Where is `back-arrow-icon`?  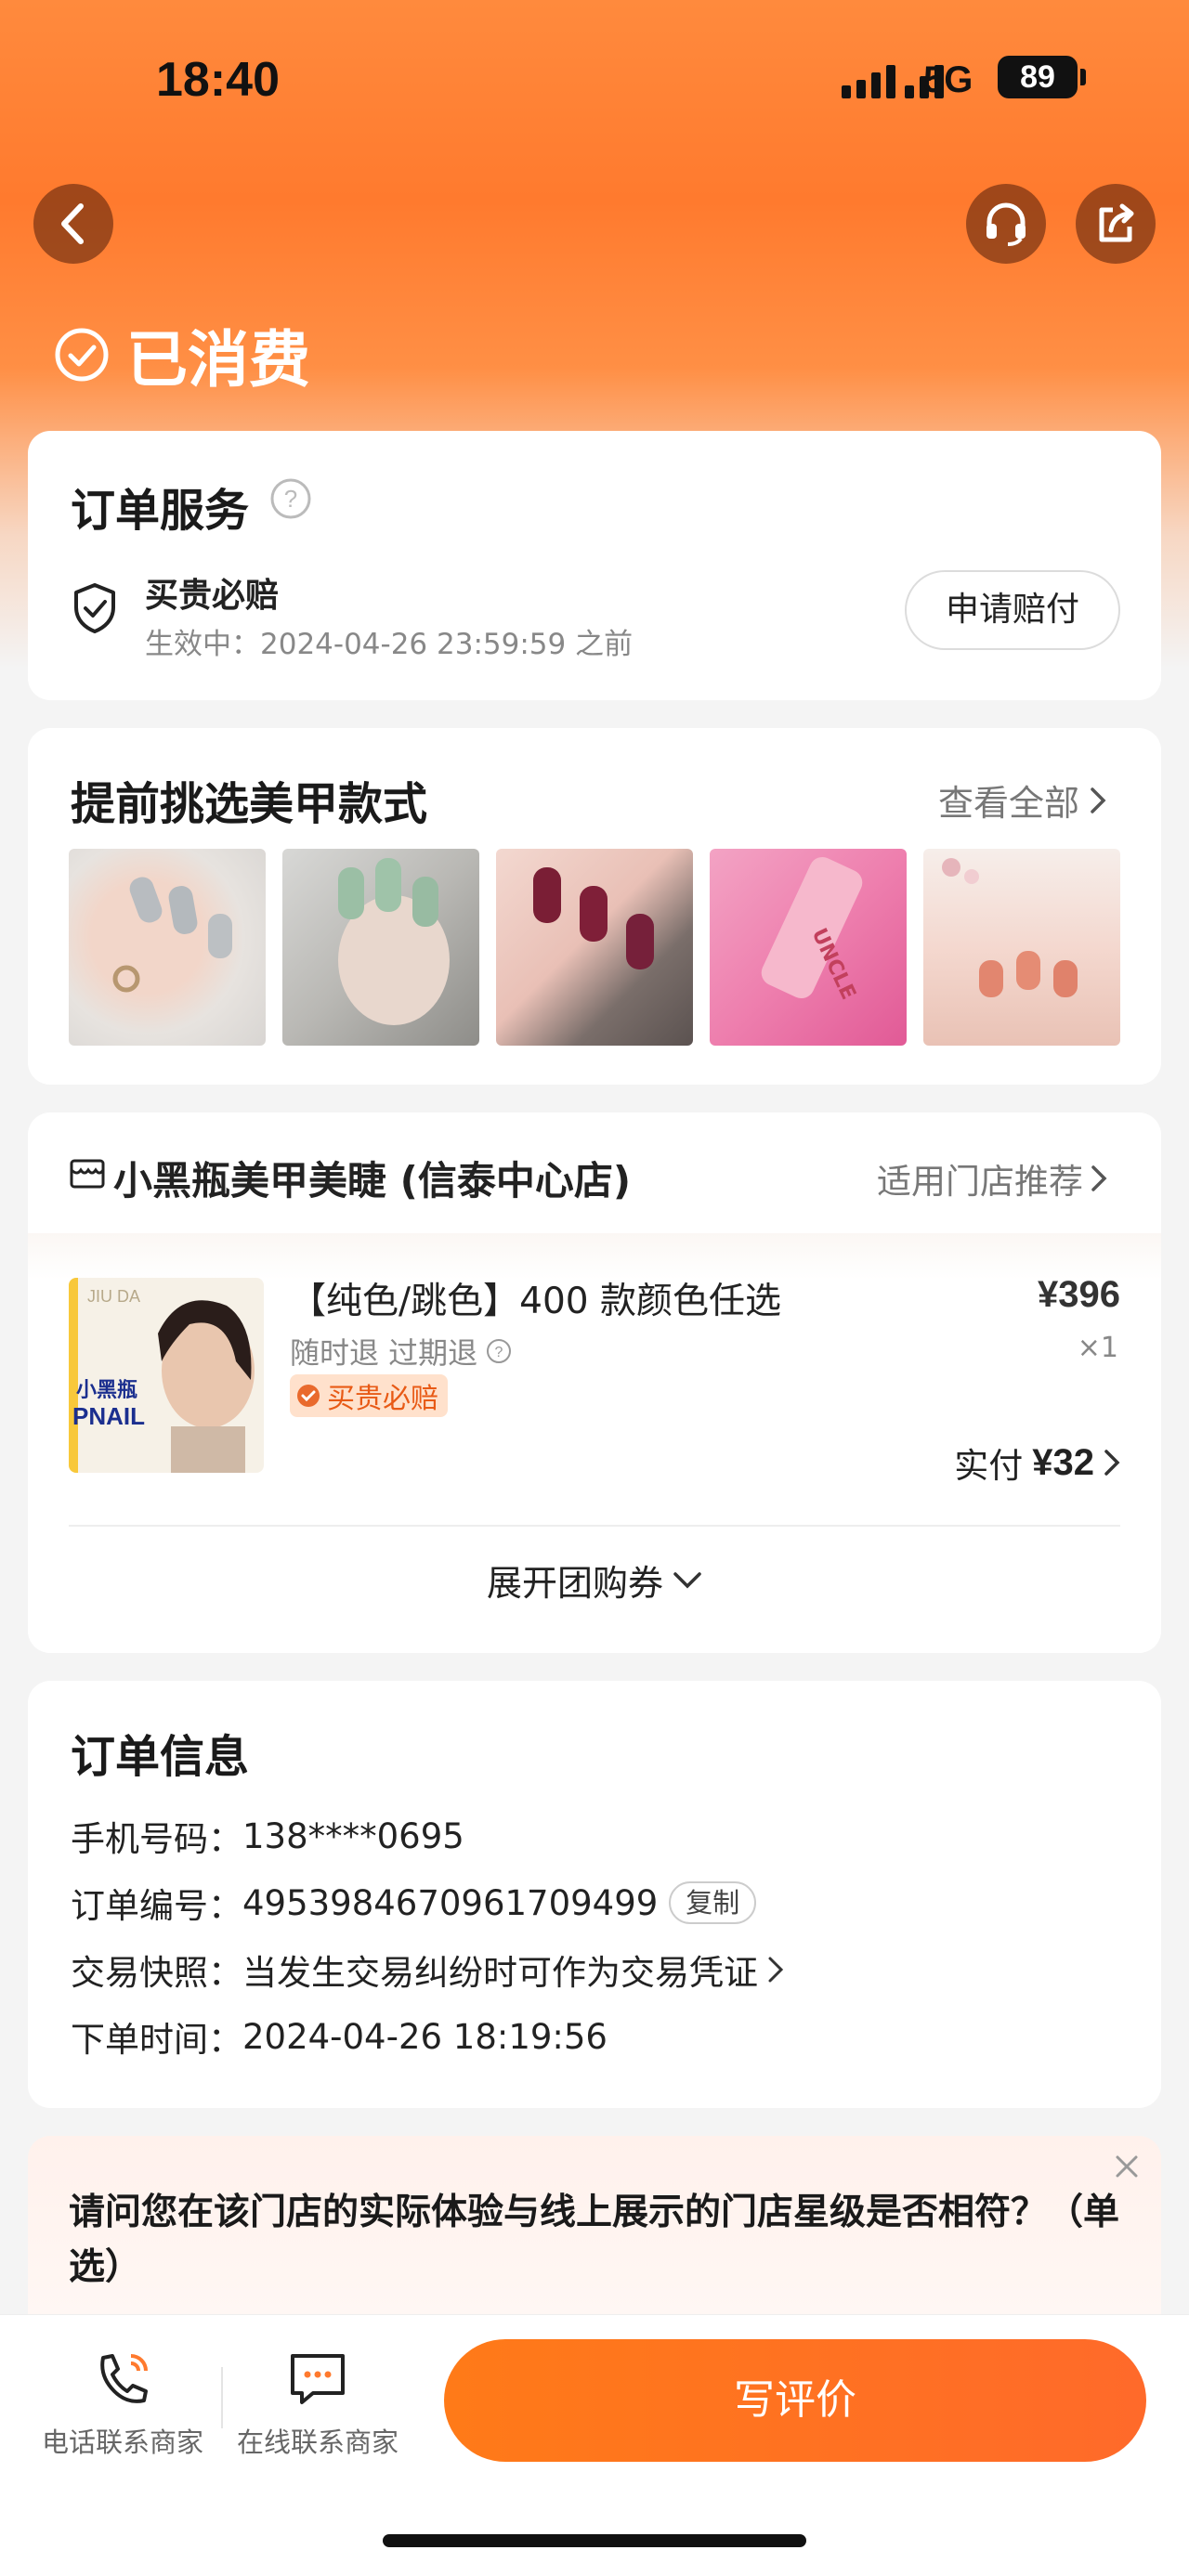 back-arrow-icon is located at coordinates (72, 223).